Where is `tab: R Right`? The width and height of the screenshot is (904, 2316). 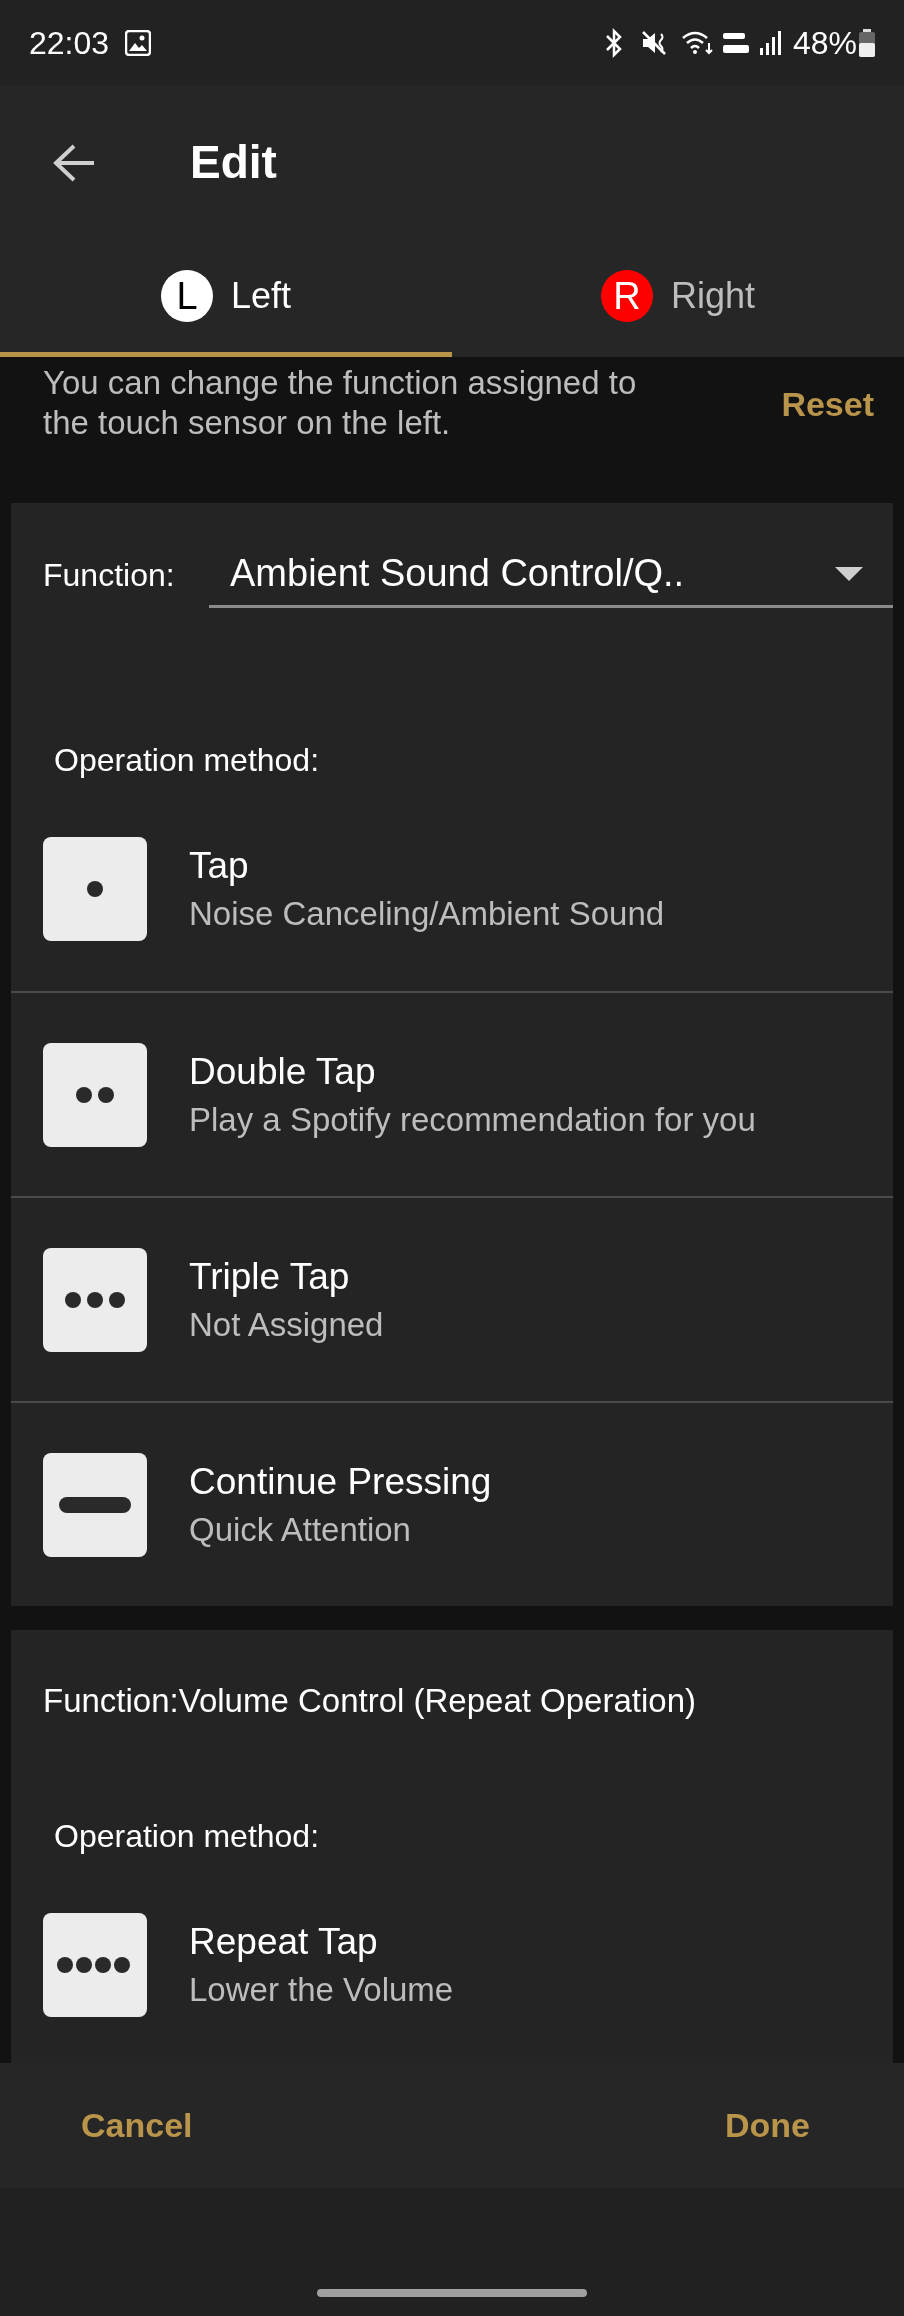
tab: R Right is located at coordinates (678, 298).